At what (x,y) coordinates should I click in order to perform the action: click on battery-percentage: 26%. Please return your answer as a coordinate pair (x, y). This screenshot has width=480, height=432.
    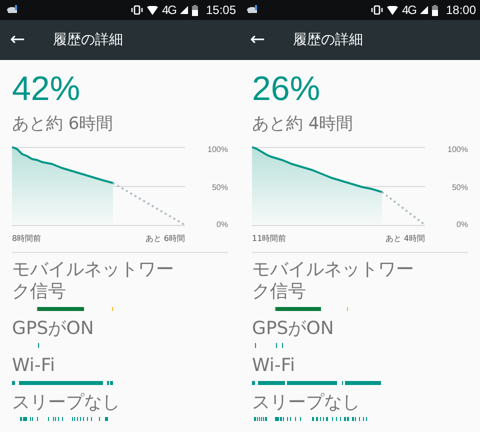
    Looking at the image, I should click on (287, 89).